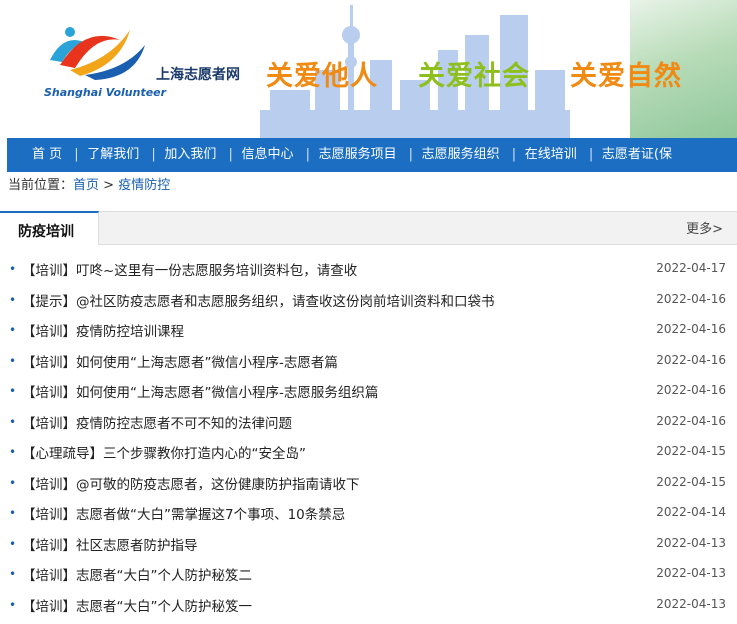 Image resolution: width=737 pixels, height=624 pixels. Describe the element at coordinates (180, 361) in the screenshot. I see `article-link: 【培训】如何使用“上海志愿者”微信小程序-志愿者篇` at that location.